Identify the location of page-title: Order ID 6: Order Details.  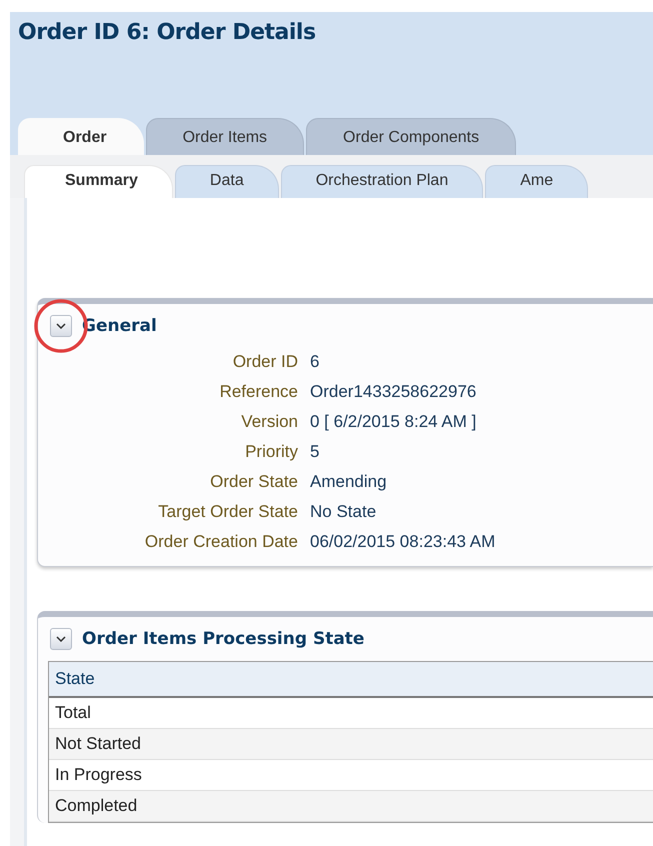
(167, 33).